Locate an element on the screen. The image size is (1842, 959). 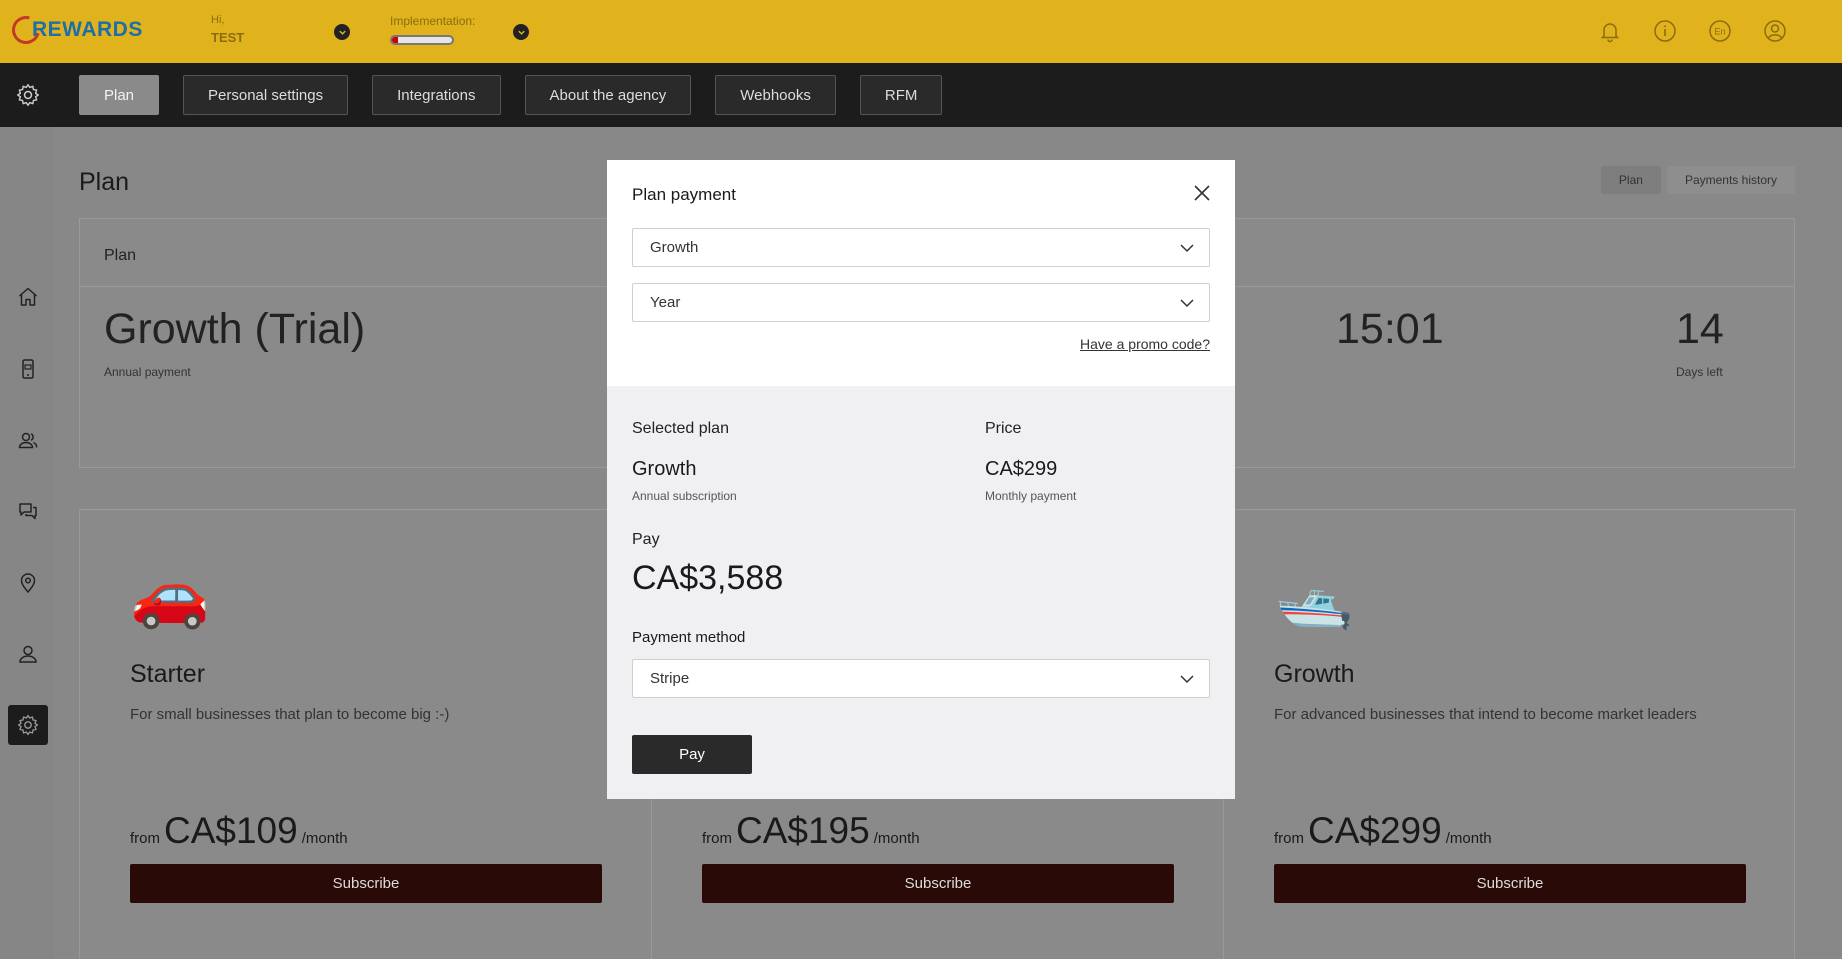
trial-timer: 15:01 is located at coordinates (1390, 329).